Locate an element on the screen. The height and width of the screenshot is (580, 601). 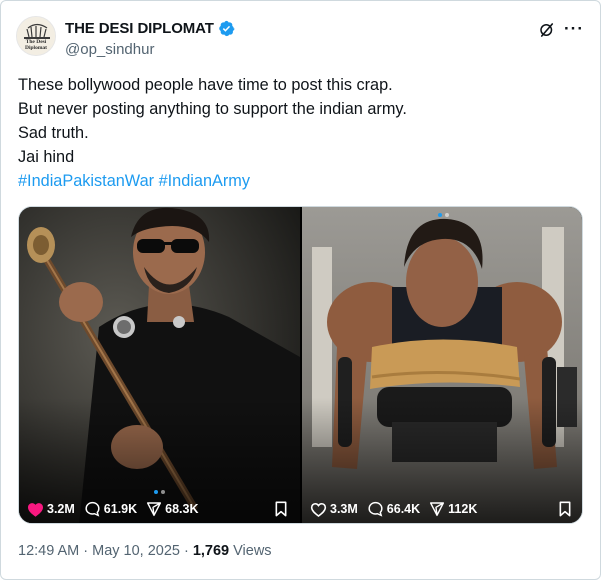
share-stat: 68.3K is located at coordinates (172, 509).